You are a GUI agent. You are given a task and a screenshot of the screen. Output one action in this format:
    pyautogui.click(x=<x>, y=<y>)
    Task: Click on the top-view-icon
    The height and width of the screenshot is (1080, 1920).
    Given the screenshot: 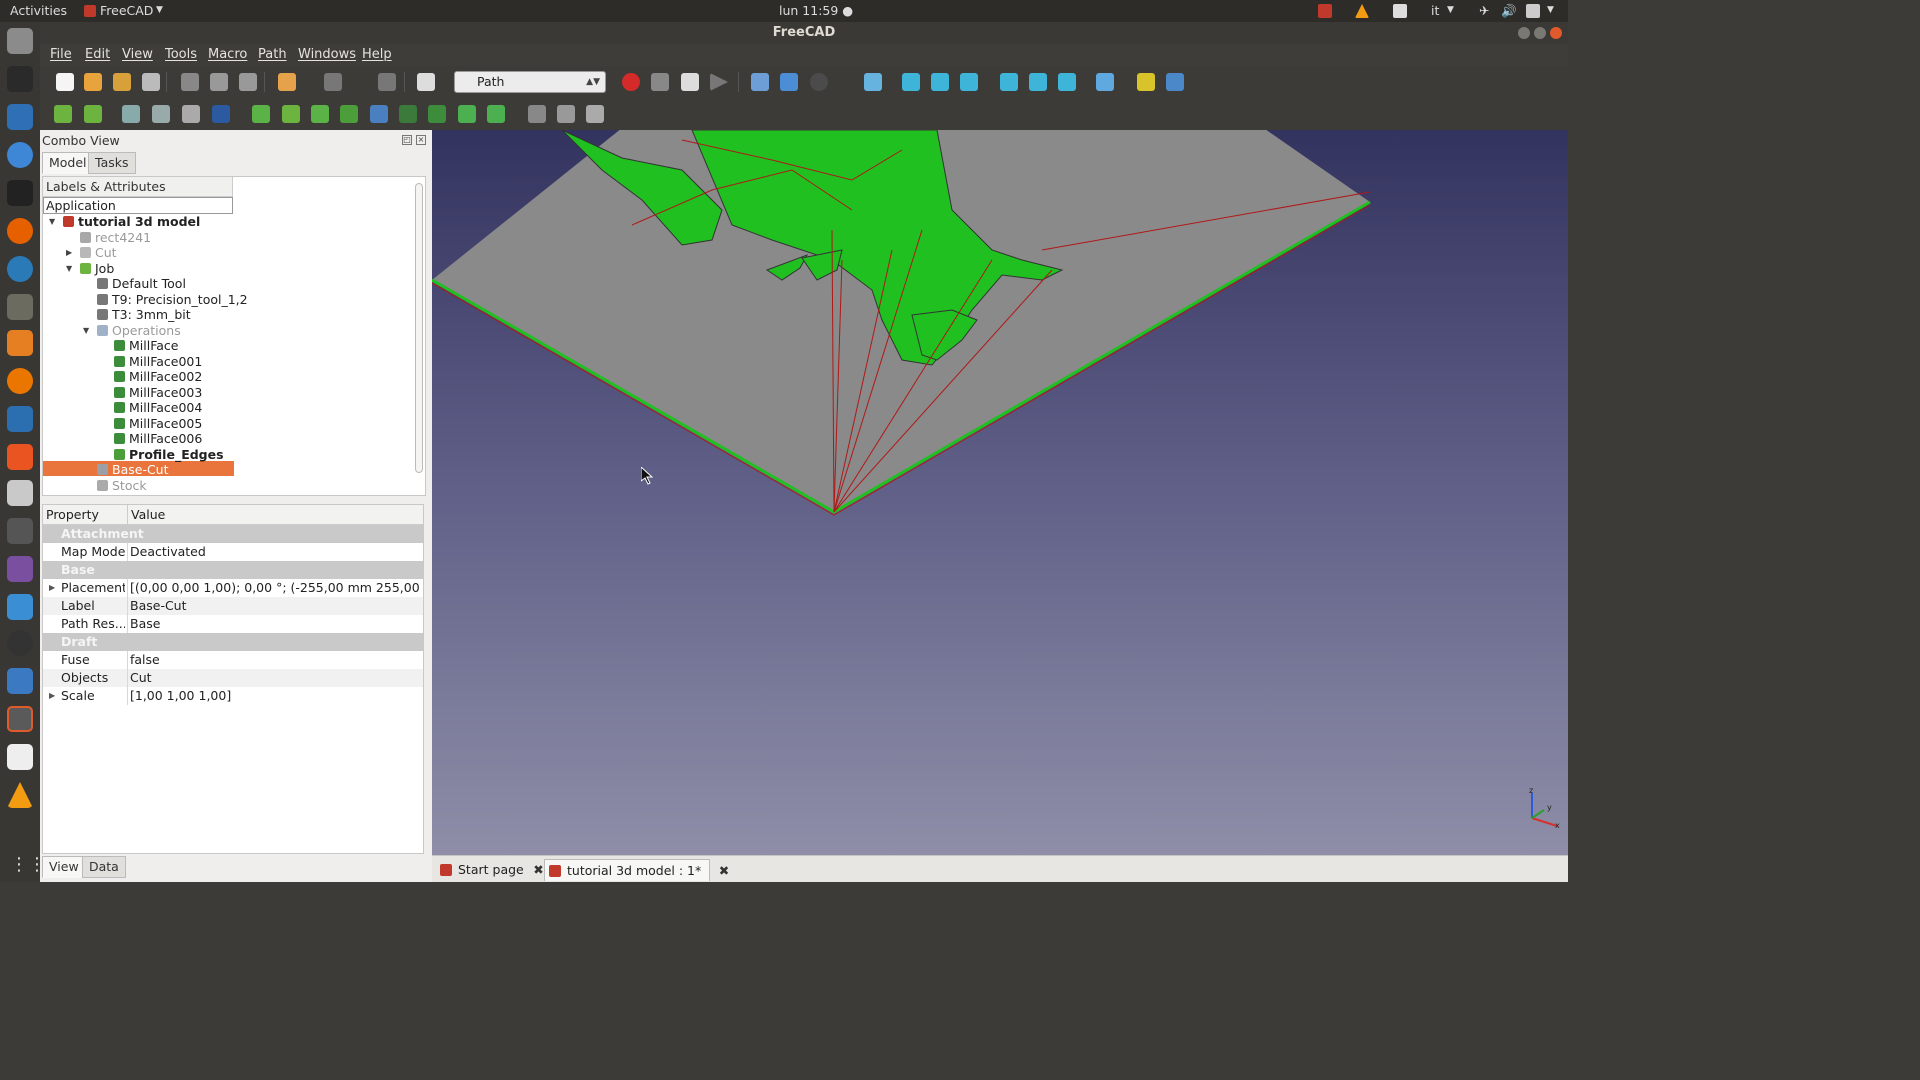 What is the action you would take?
    pyautogui.click(x=940, y=82)
    